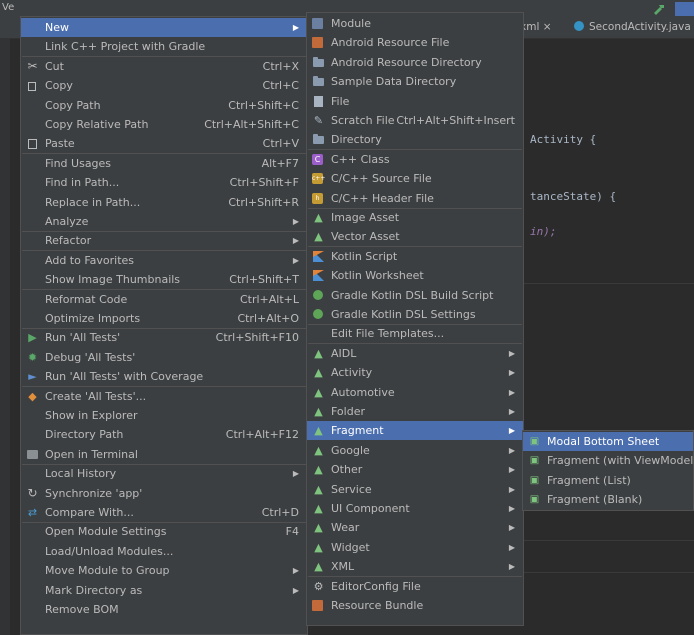 This screenshot has height=635, width=694. What do you see at coordinates (164, 590) in the screenshot?
I see `menu-item-mark-directory-as: Mark Directory as ▶` at bounding box center [164, 590].